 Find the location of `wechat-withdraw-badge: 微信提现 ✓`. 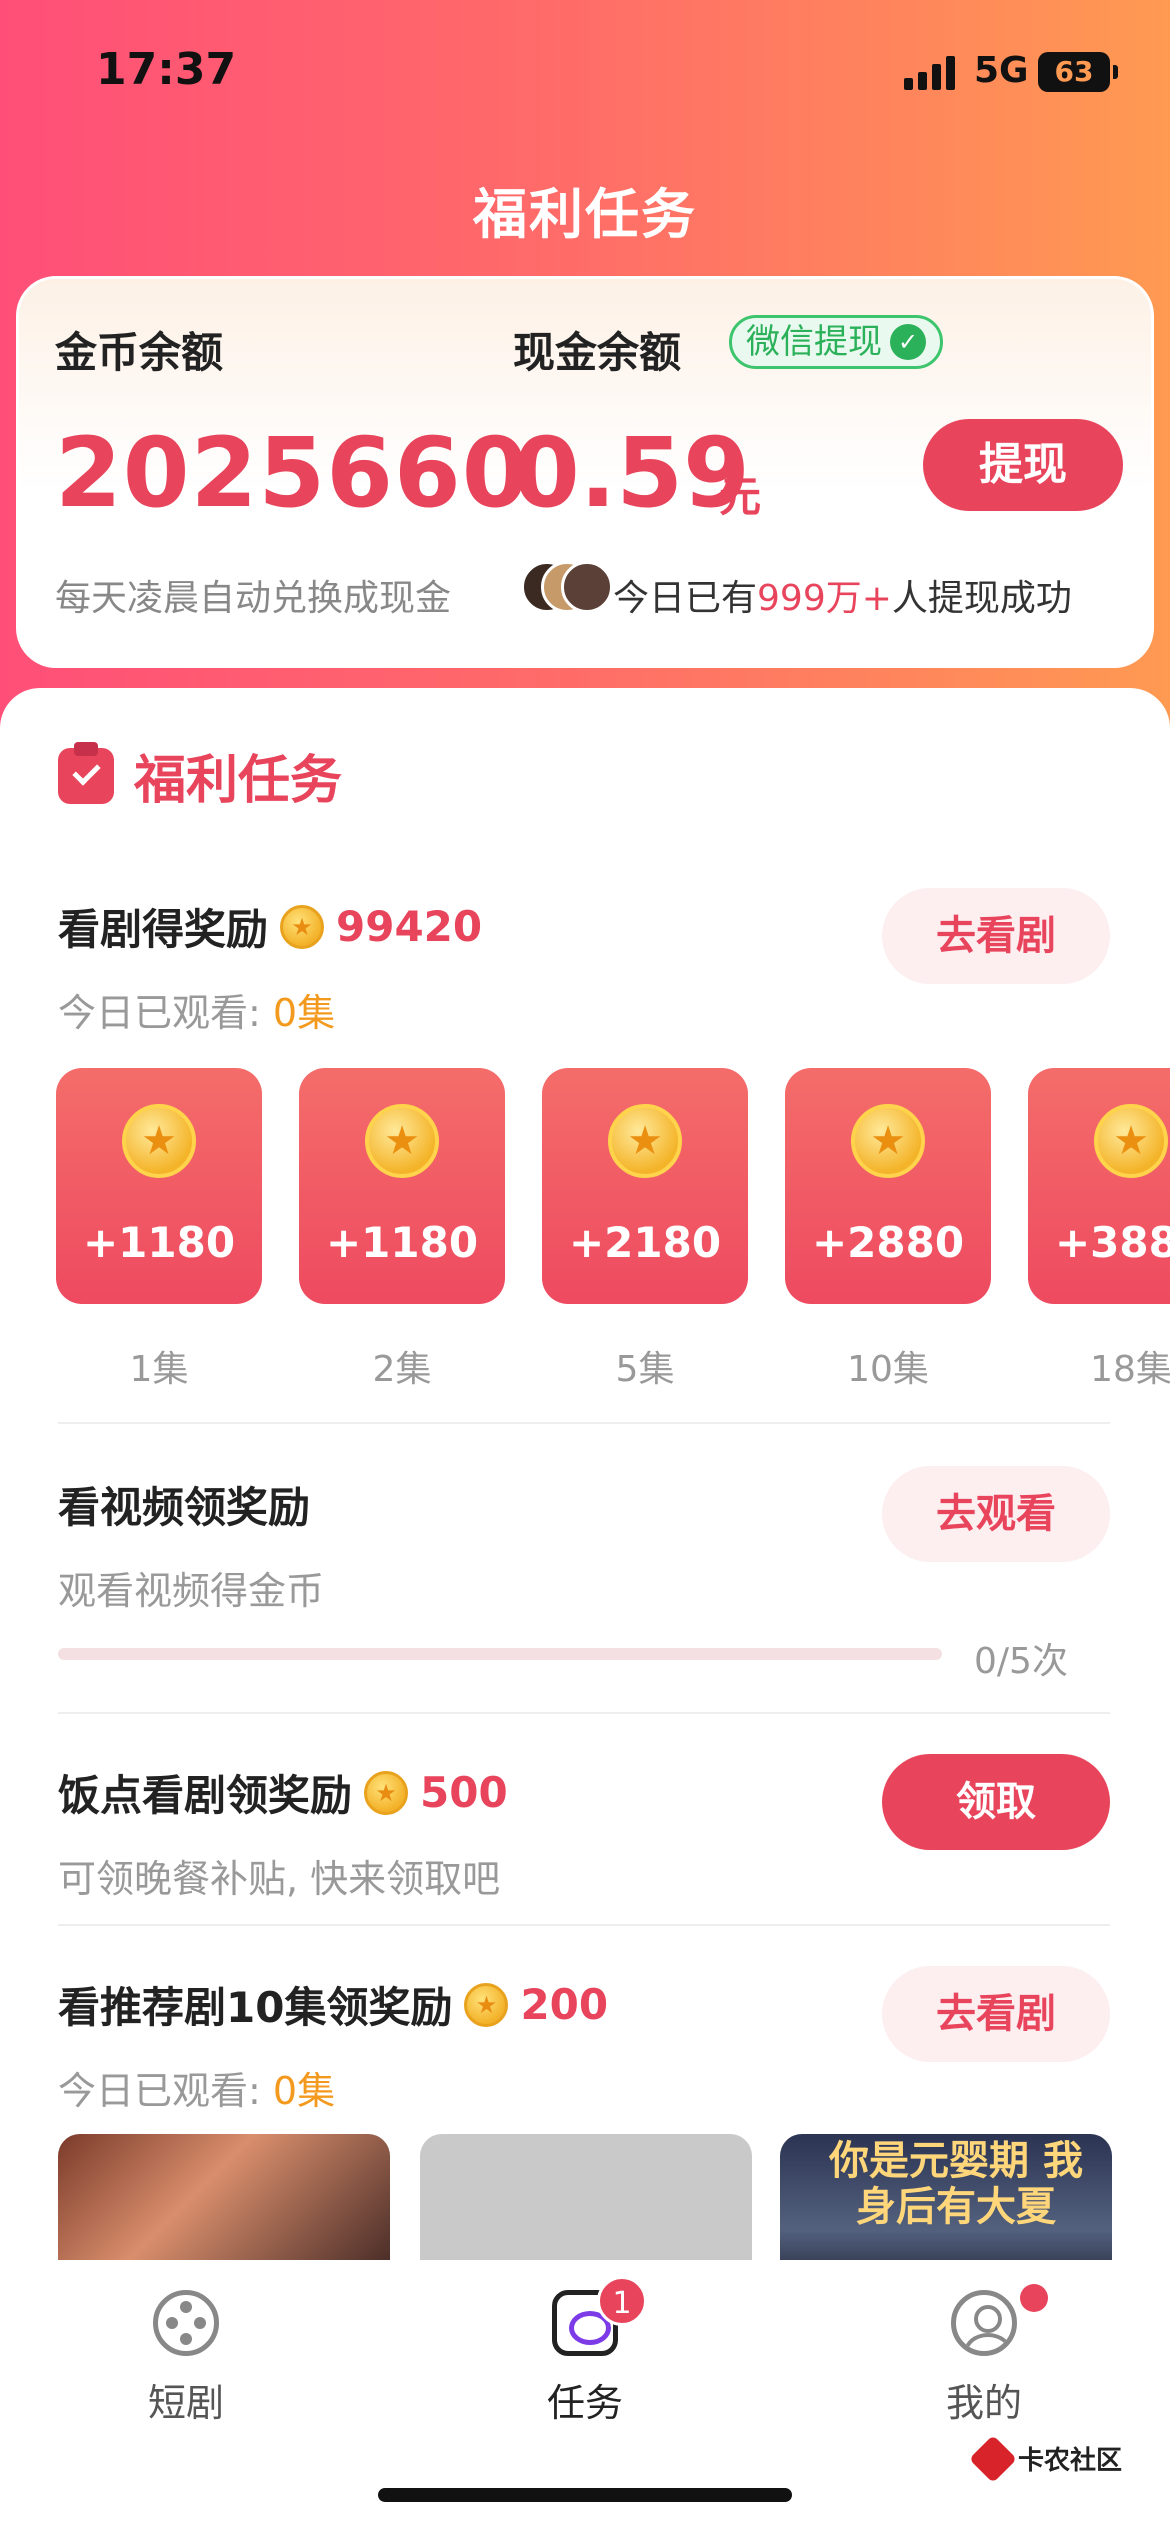

wechat-withdraw-badge: 微信提现 ✓ is located at coordinates (836, 342).